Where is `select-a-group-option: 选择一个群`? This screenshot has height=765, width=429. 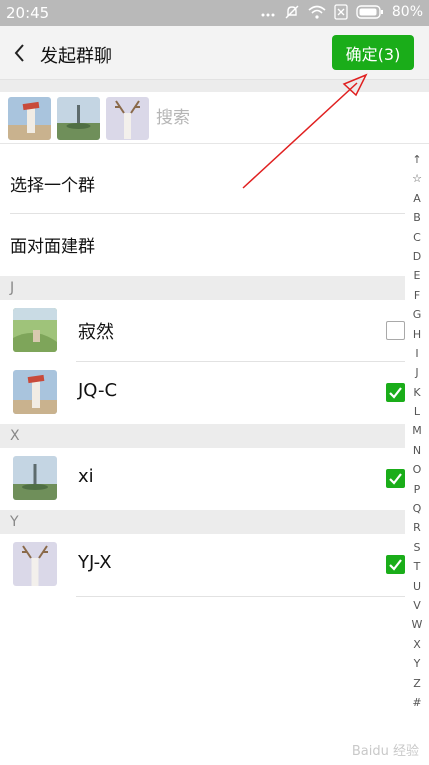
select-a-group-option: 选择一个群 is located at coordinates (202, 183).